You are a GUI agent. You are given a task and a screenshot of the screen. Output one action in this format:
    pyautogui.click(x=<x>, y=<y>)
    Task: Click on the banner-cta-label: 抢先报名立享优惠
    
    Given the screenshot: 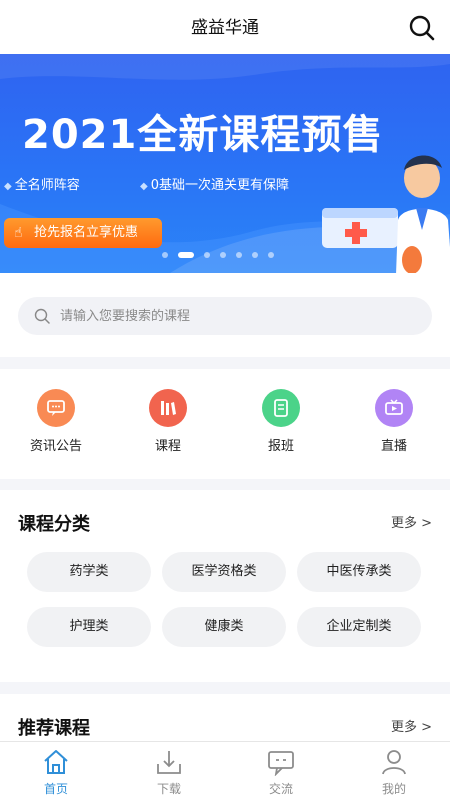 What is the action you would take?
    pyautogui.click(x=86, y=232)
    